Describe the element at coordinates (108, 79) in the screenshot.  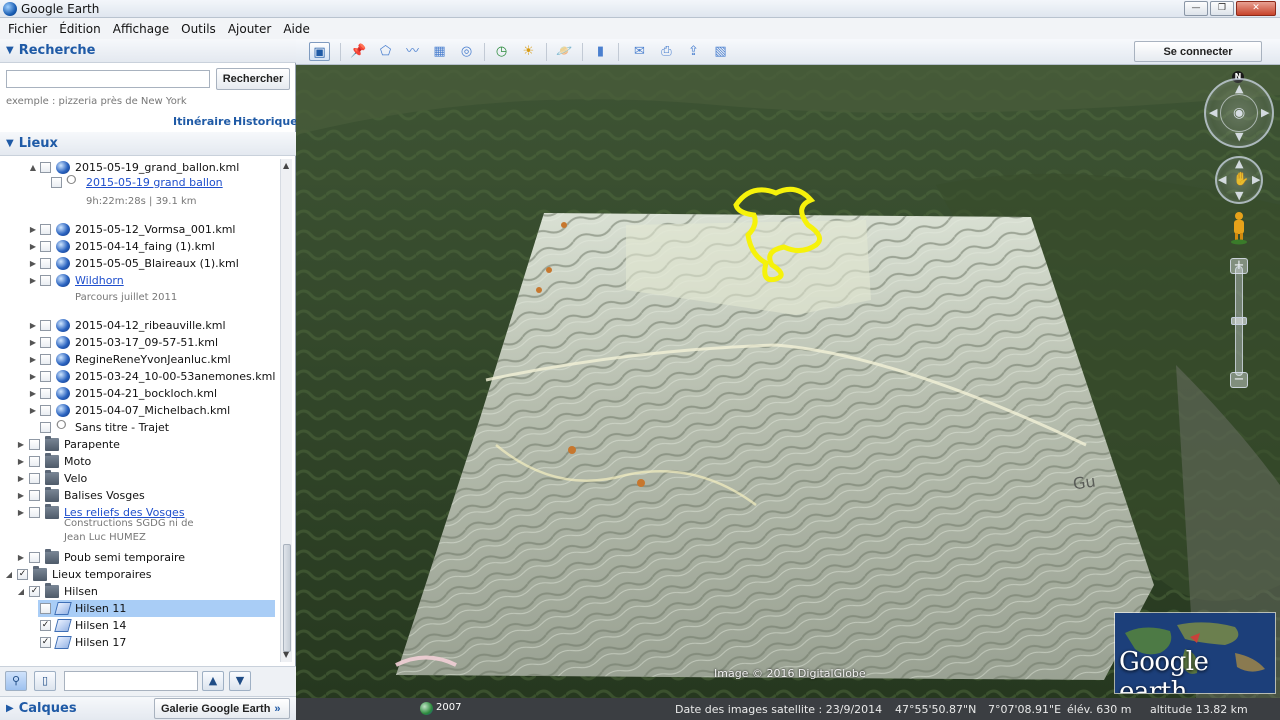
I see `search-input` at that location.